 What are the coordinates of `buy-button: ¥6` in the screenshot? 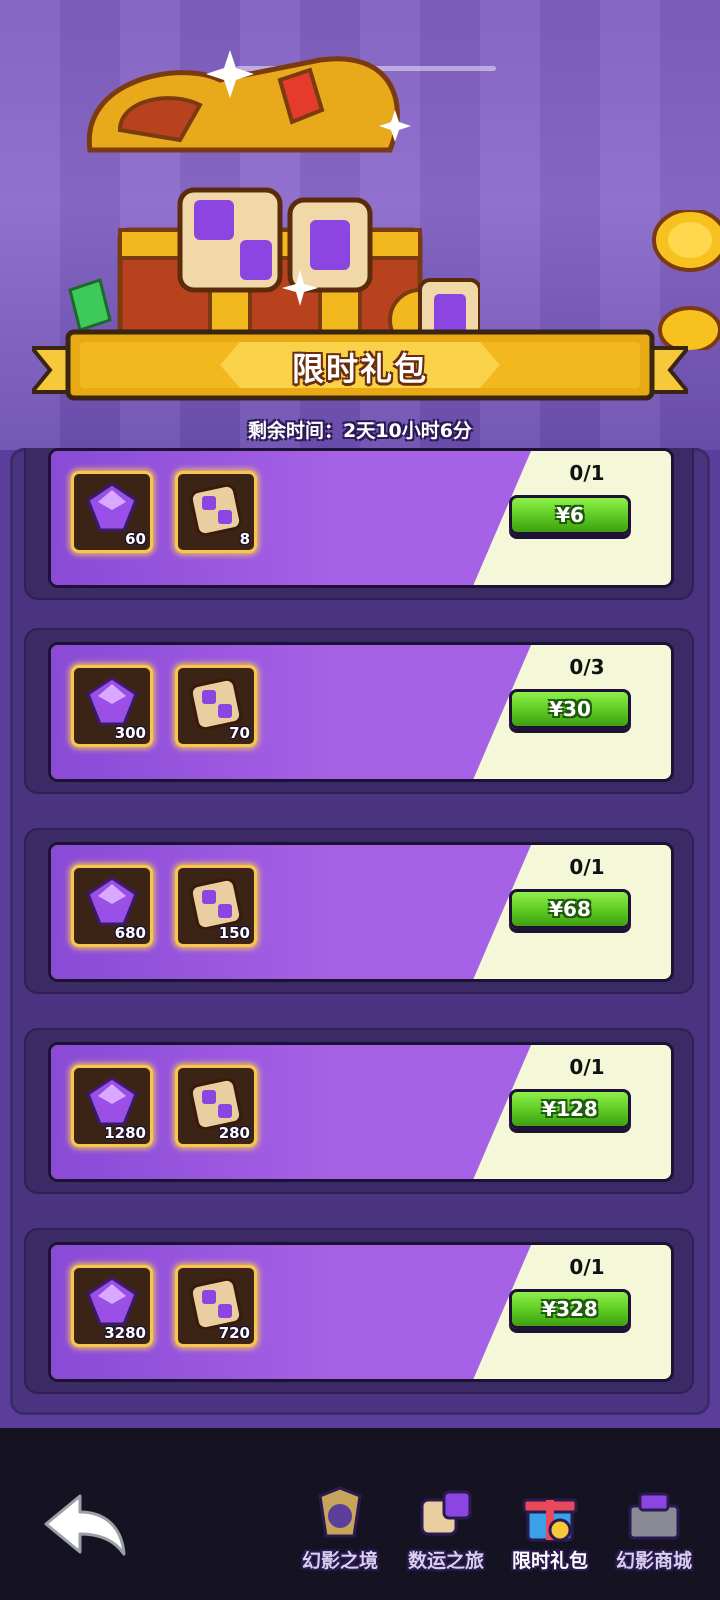 It's located at (570, 515).